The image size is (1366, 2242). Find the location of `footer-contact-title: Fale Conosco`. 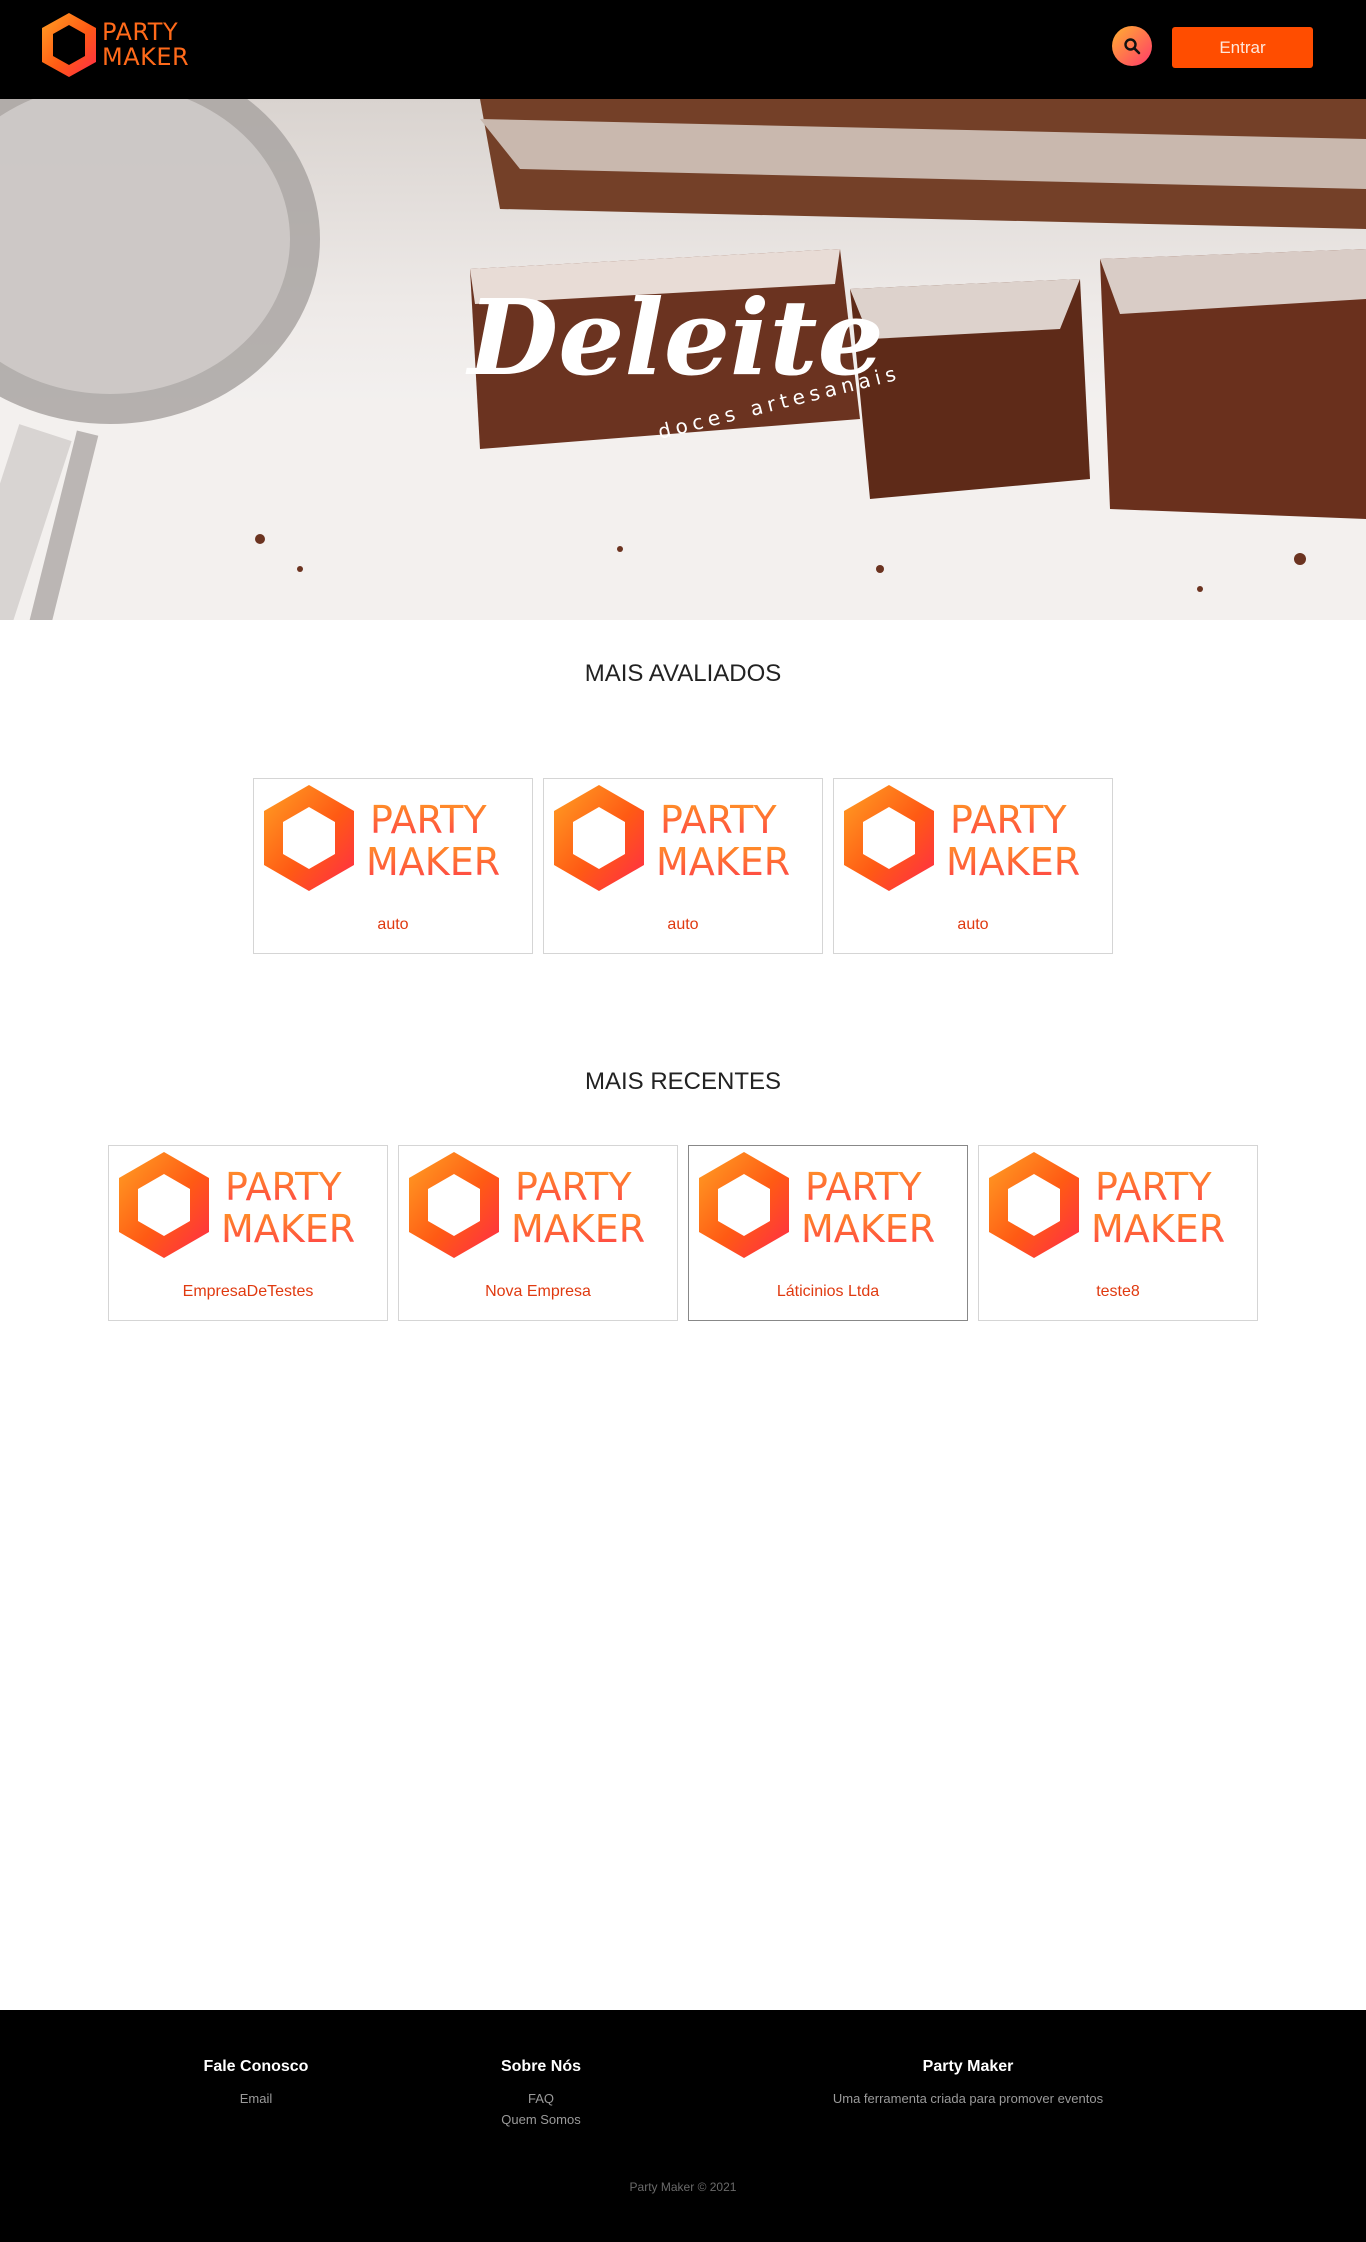

footer-contact-title: Fale Conosco is located at coordinates (256, 2066).